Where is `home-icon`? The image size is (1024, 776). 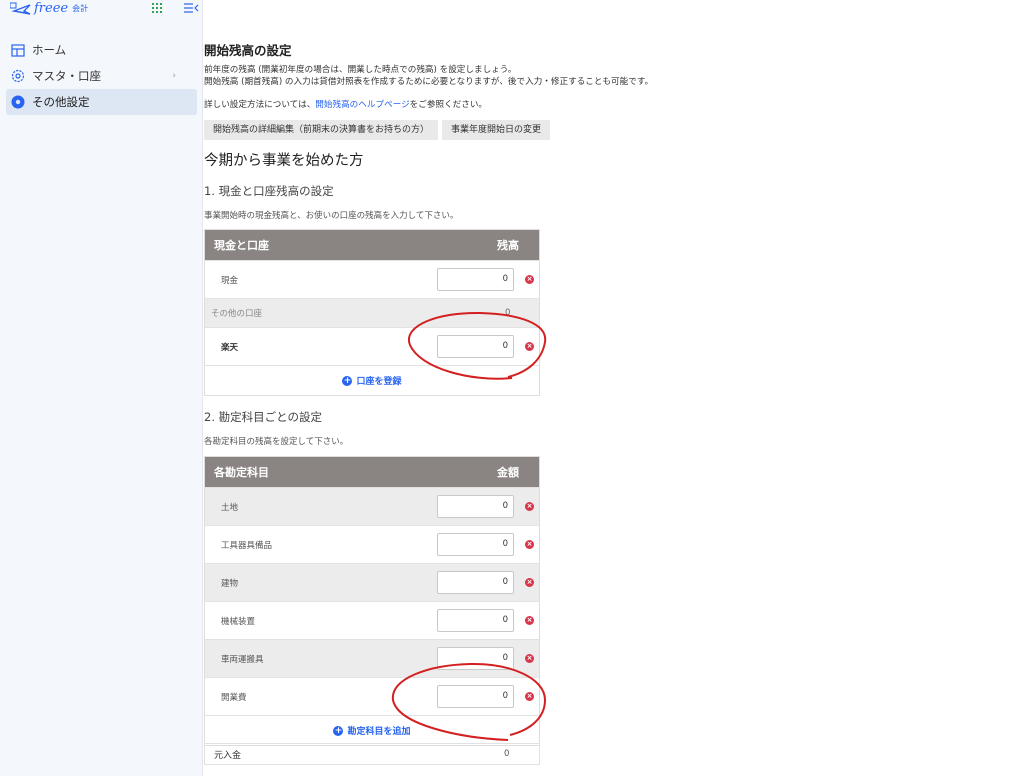 home-icon is located at coordinates (18, 50).